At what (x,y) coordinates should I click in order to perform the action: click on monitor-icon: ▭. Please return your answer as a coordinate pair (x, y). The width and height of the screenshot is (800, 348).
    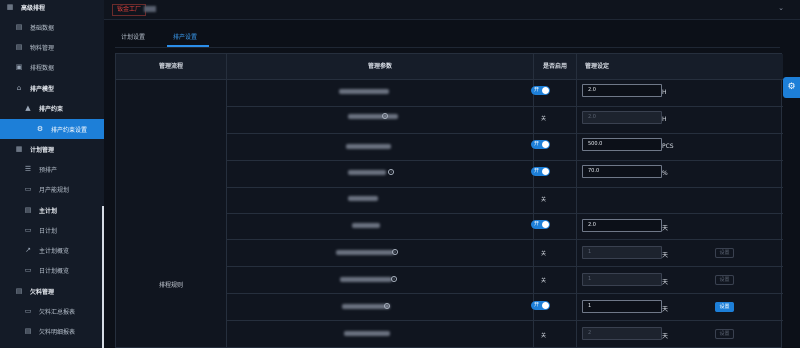
    Looking at the image, I should click on (28, 270).